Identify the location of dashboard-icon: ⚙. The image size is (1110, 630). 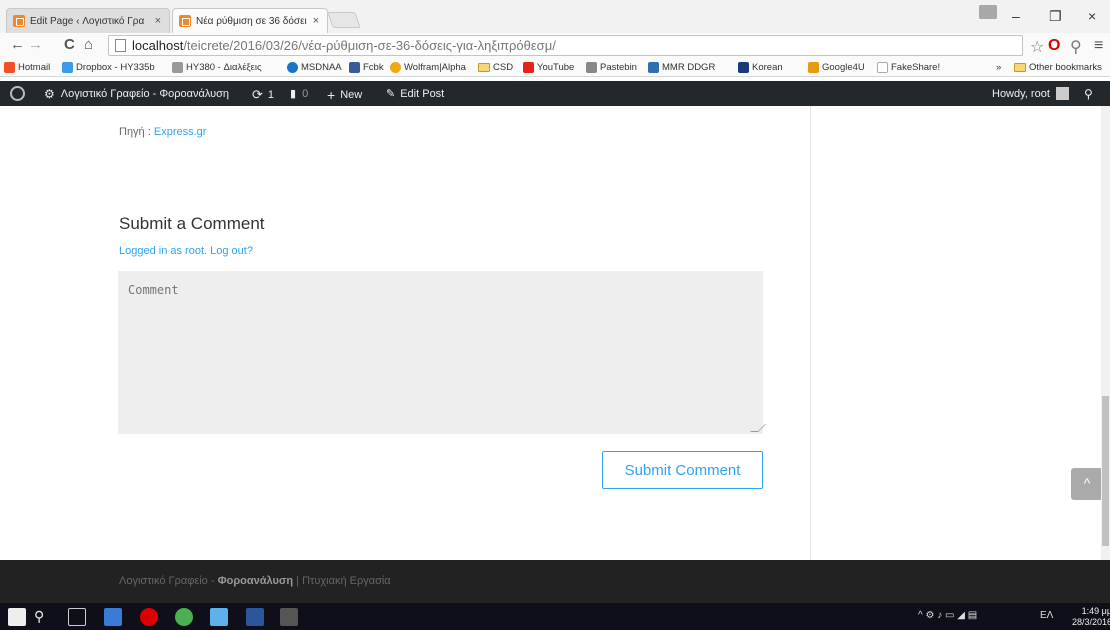
(49, 94).